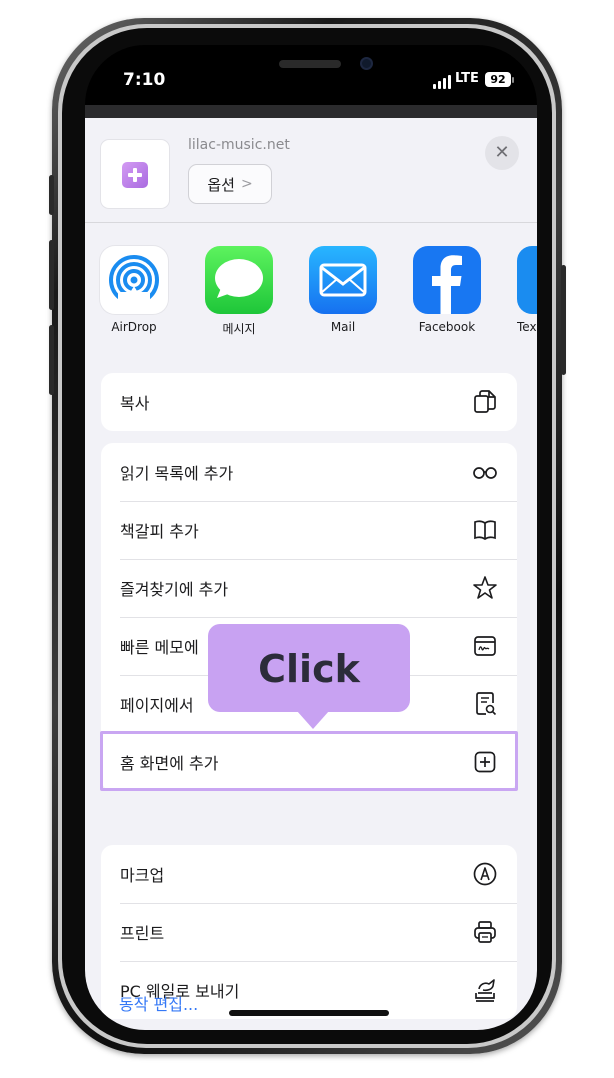  What do you see at coordinates (239, 145) in the screenshot?
I see `site-url: lilac-music.net` at bounding box center [239, 145].